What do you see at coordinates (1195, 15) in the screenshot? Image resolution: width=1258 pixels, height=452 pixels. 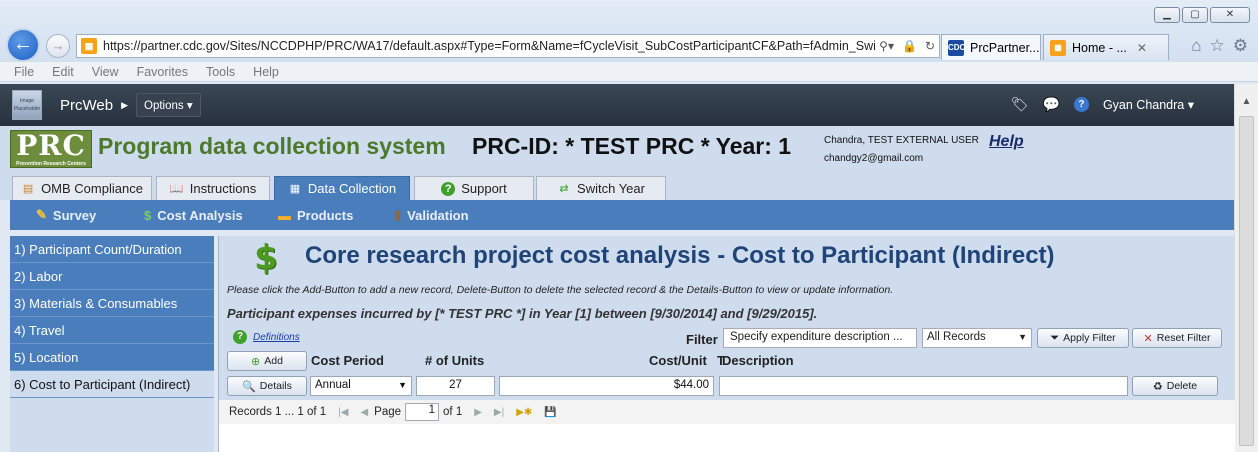 I see `maximize-button: ▢` at bounding box center [1195, 15].